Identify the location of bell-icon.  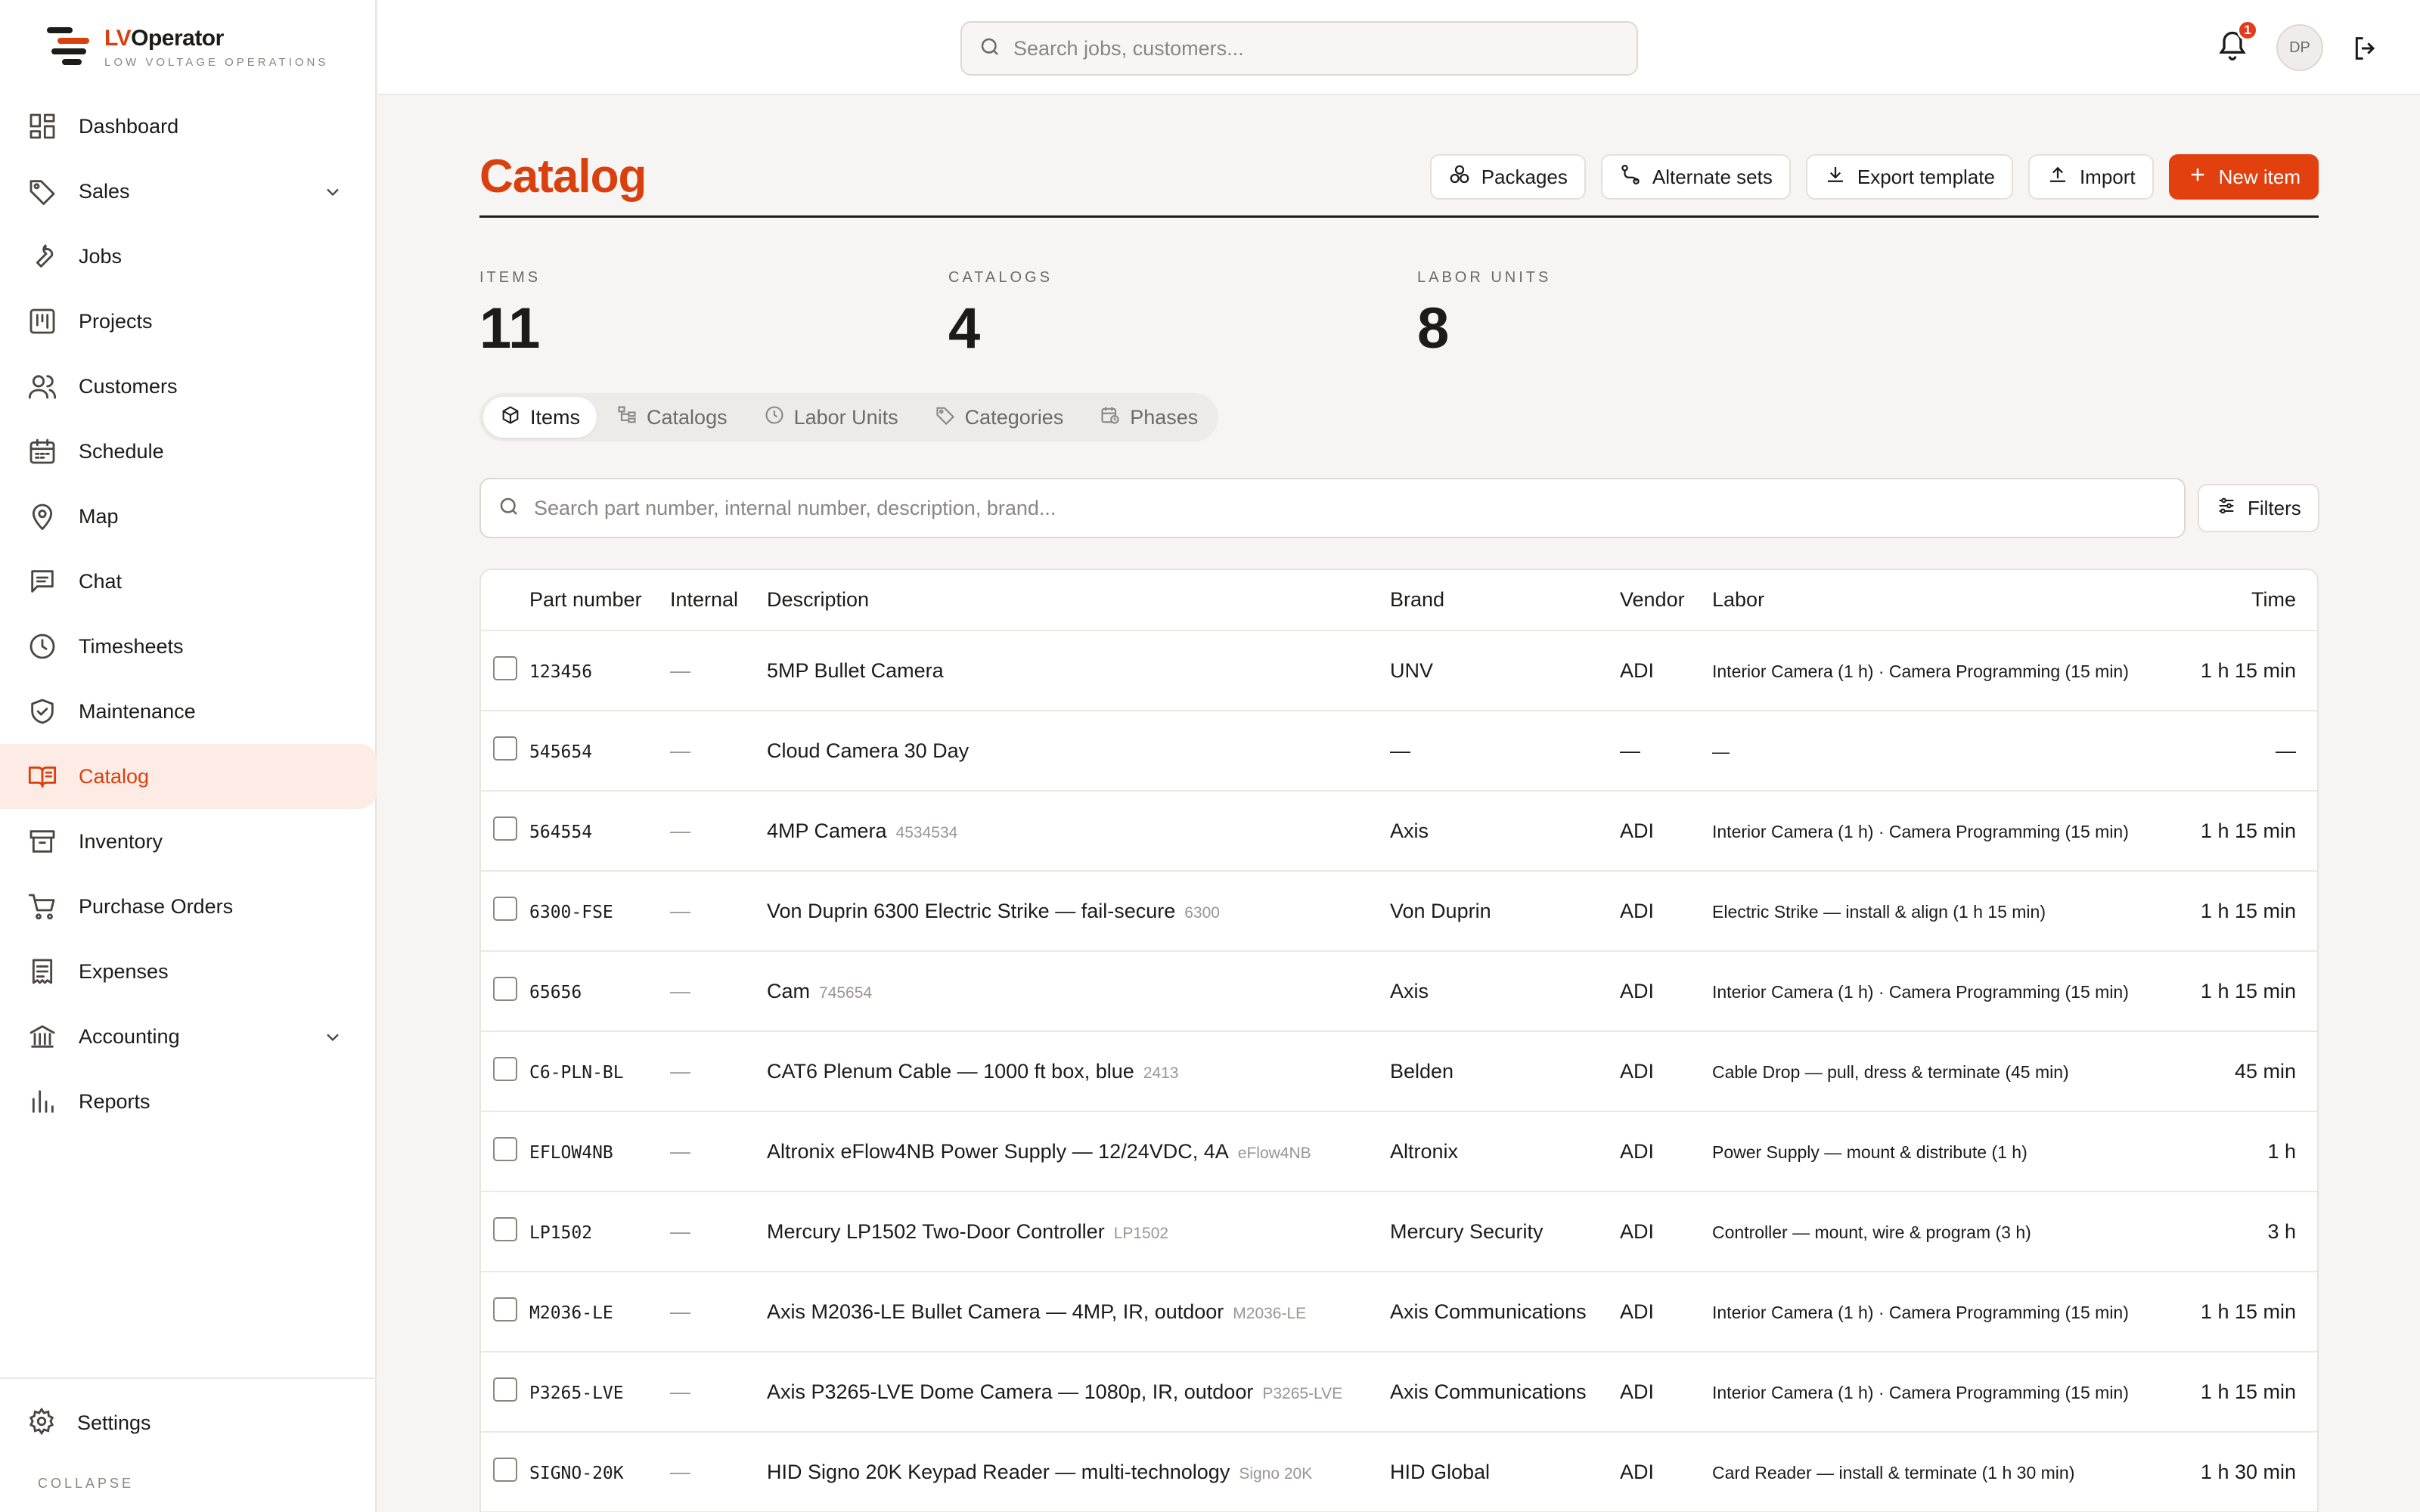
(2232, 48).